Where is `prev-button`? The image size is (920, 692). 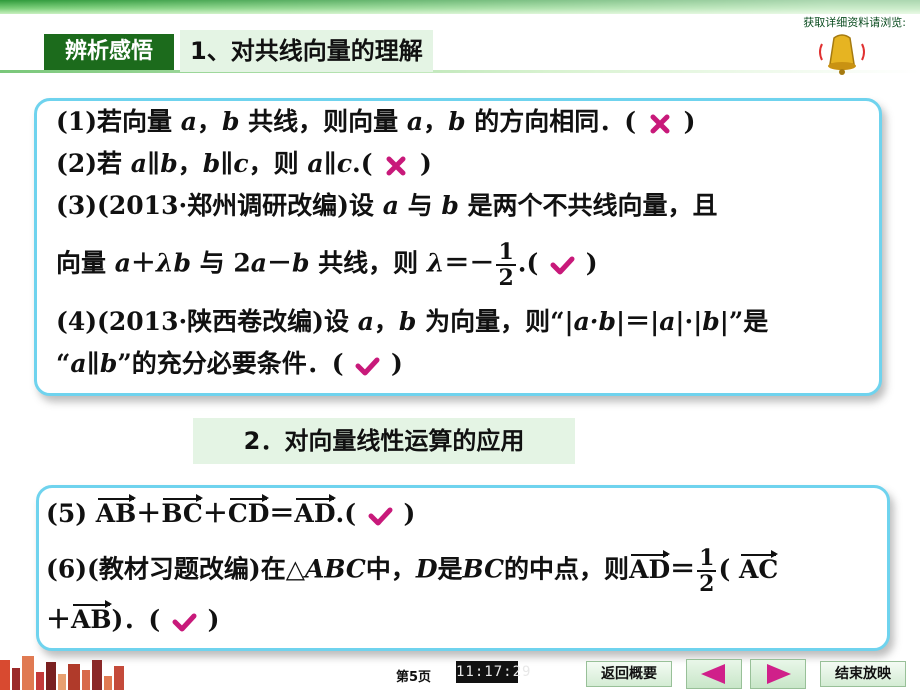
prev-button is located at coordinates (714, 674).